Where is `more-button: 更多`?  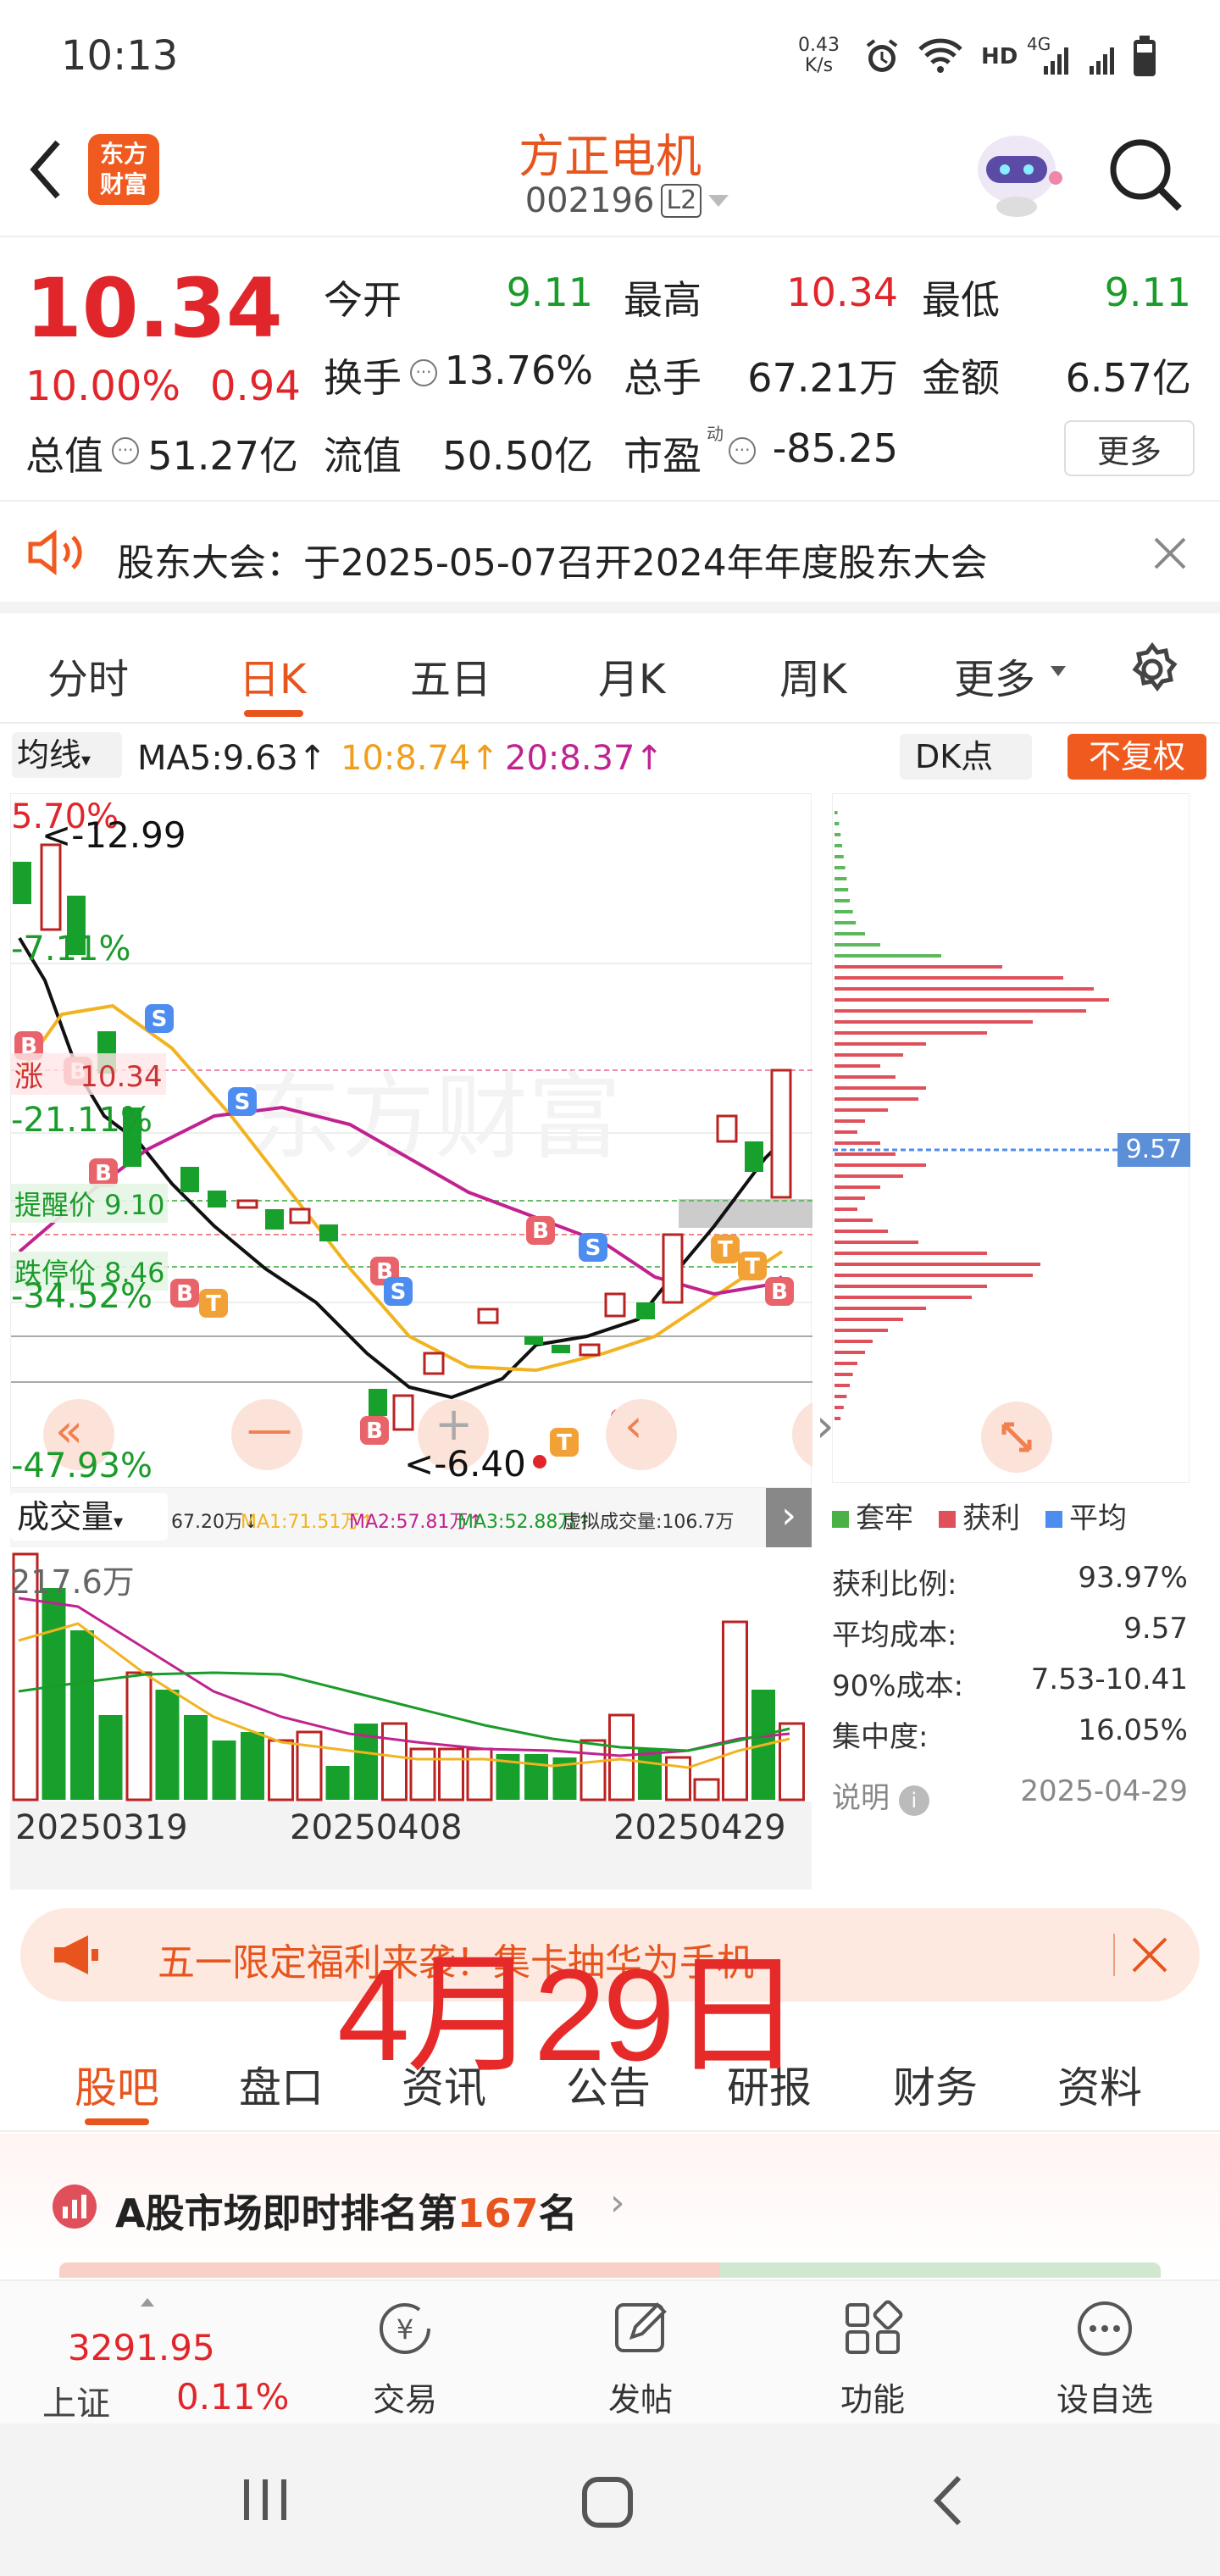
more-button: 更多 is located at coordinates (1129, 448).